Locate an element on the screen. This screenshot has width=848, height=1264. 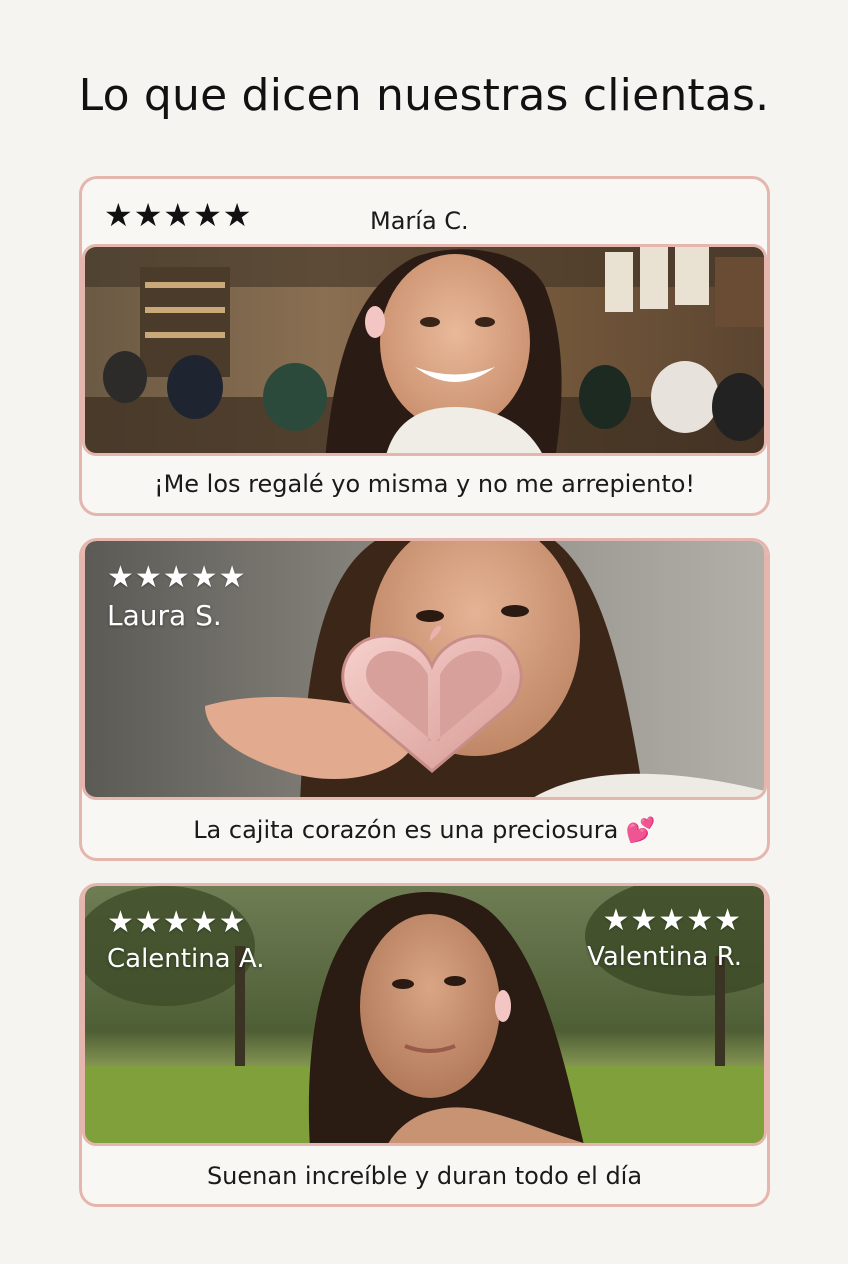
rating-stars-right: ★★★★★ is located at coordinates (672, 920).